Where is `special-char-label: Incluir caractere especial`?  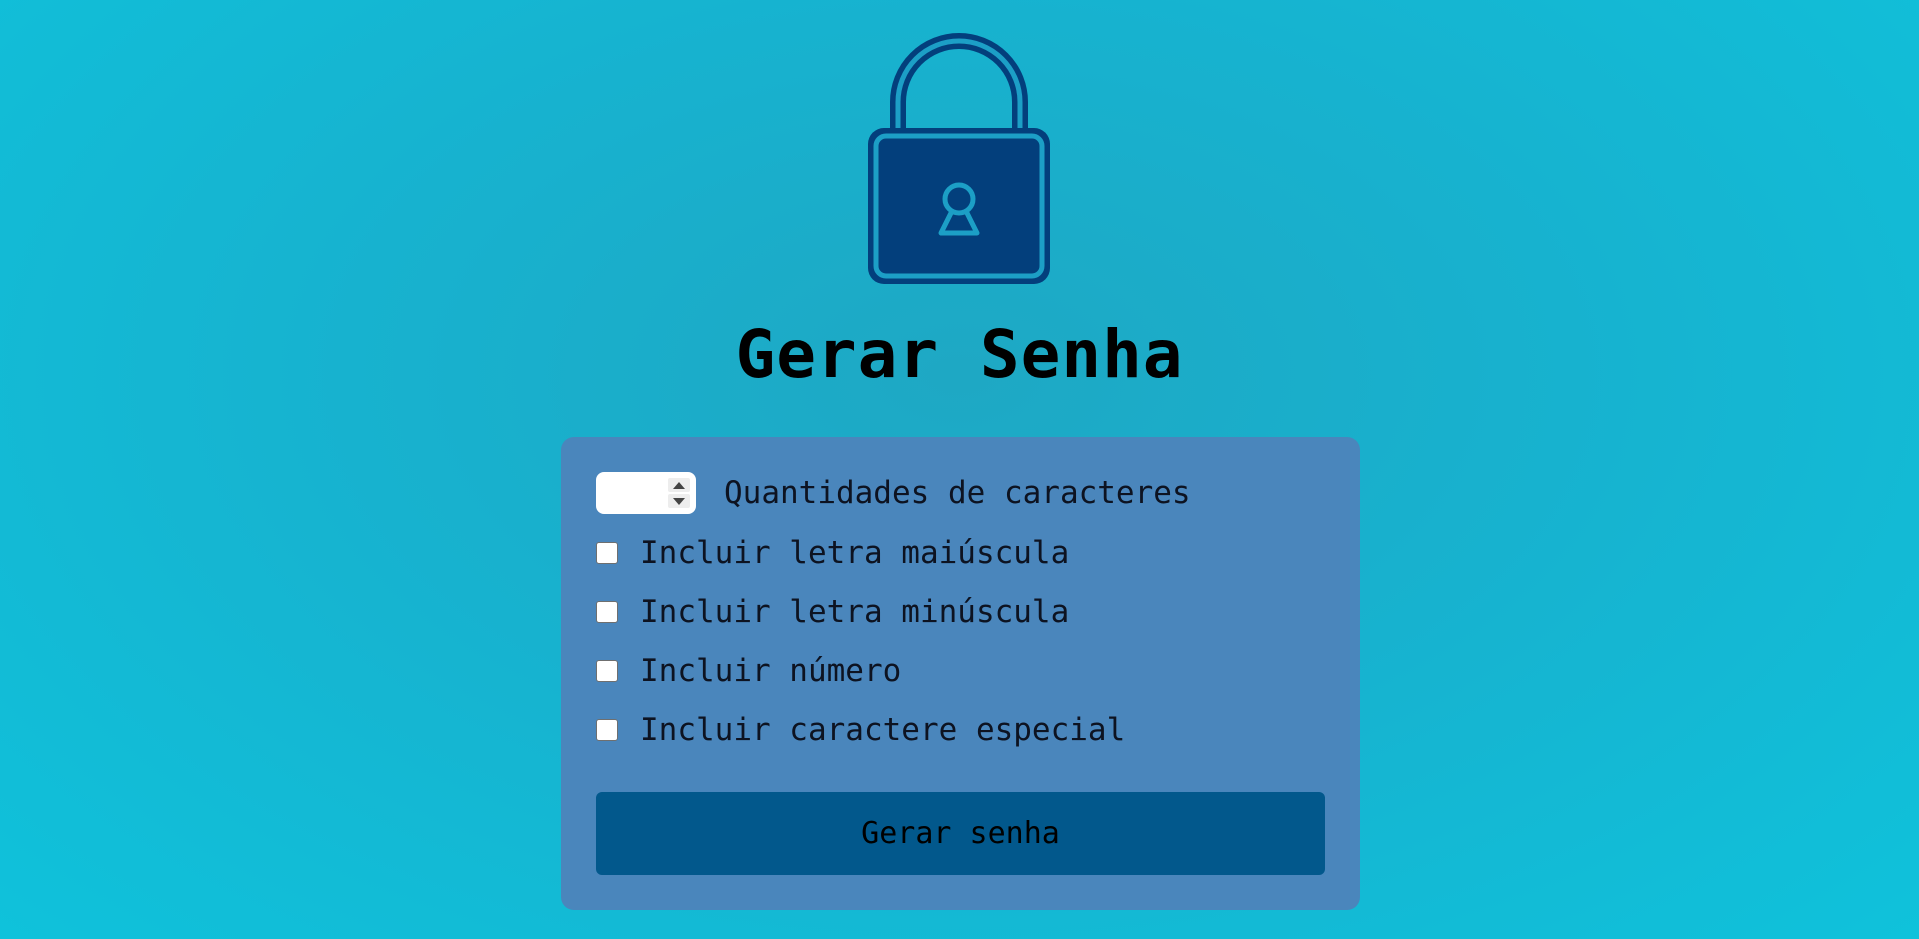 special-char-label: Incluir caractere especial is located at coordinates (882, 730).